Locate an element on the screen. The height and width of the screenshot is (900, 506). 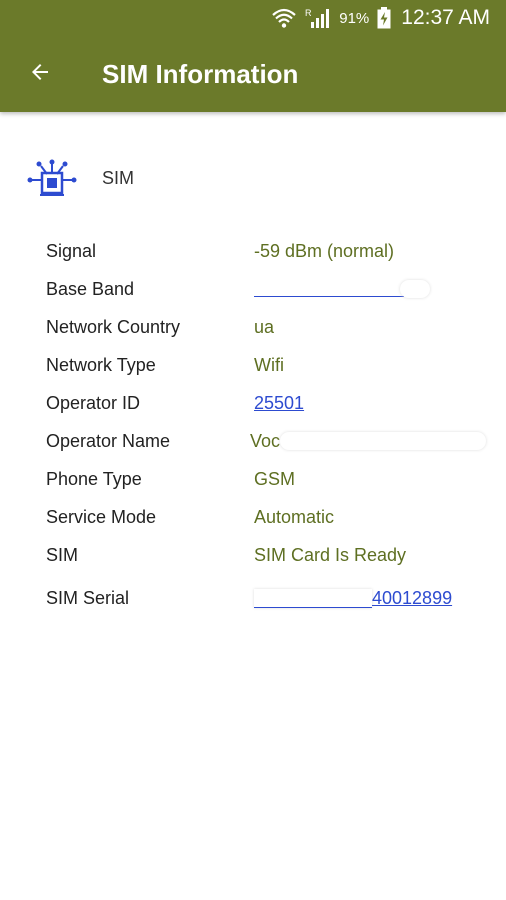
row-label: Signal is located at coordinates (71, 250).